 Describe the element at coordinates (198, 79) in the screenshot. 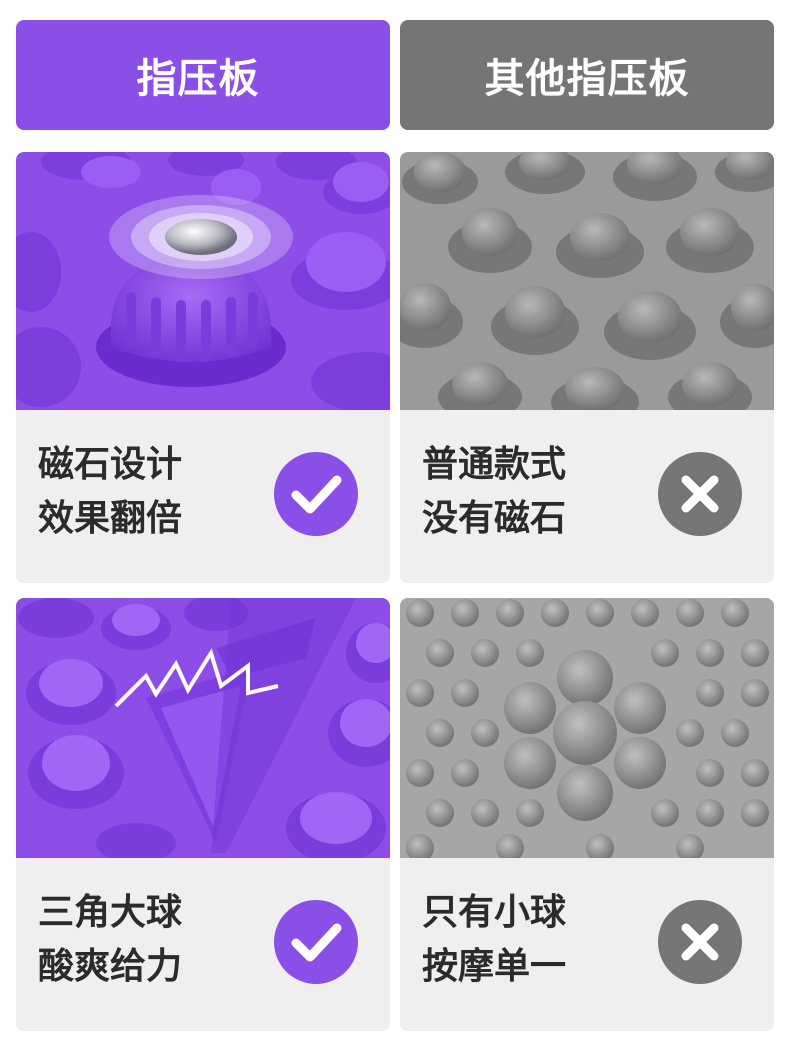

I see `header-left-label: 指压板` at that location.